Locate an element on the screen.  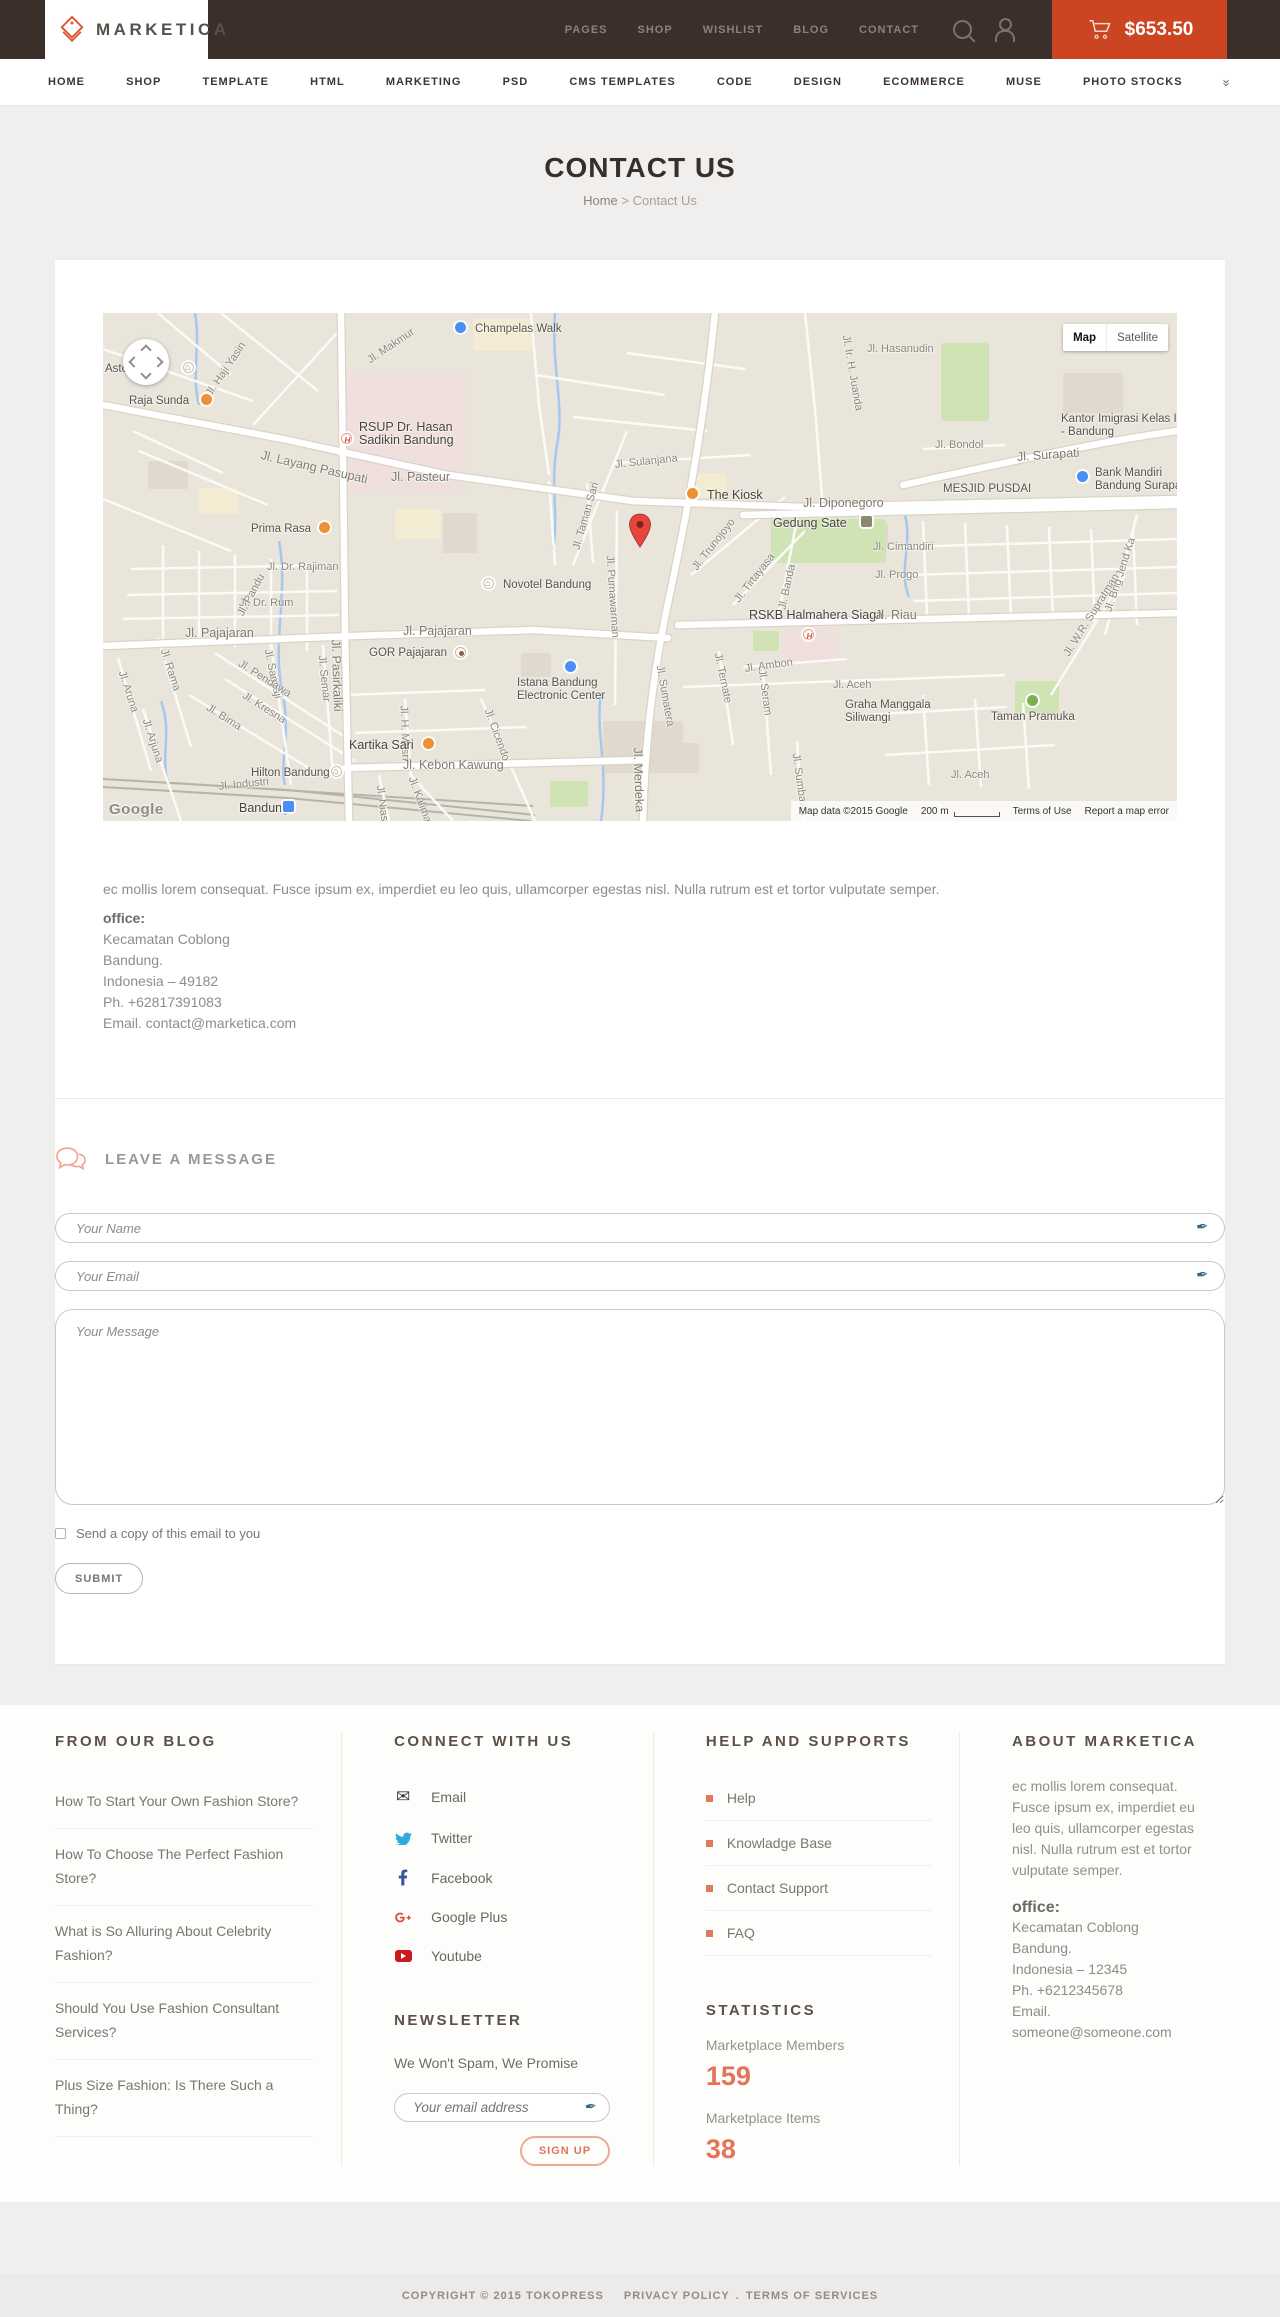
social-item: Twitter is located at coordinates (509, 1838).